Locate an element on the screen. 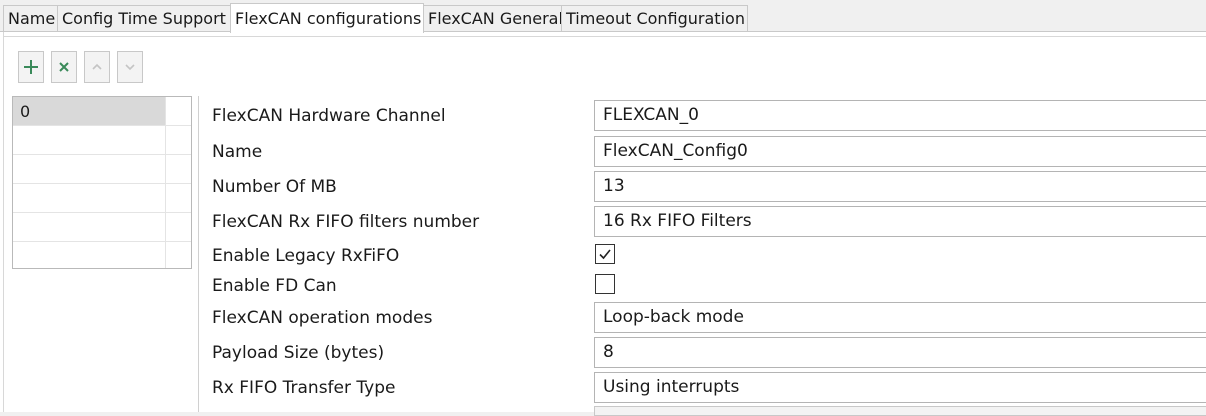  add-button is located at coordinates (31, 67).